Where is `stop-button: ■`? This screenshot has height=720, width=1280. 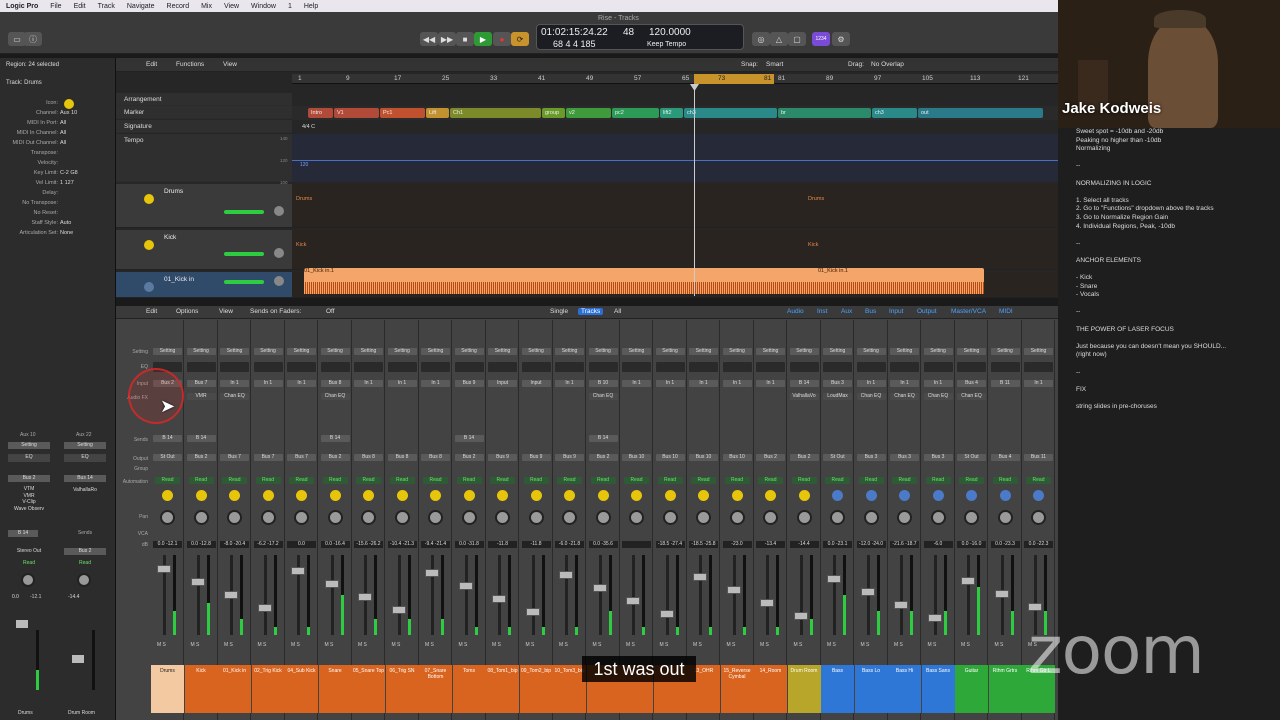
stop-button: ■ is located at coordinates (465, 39).